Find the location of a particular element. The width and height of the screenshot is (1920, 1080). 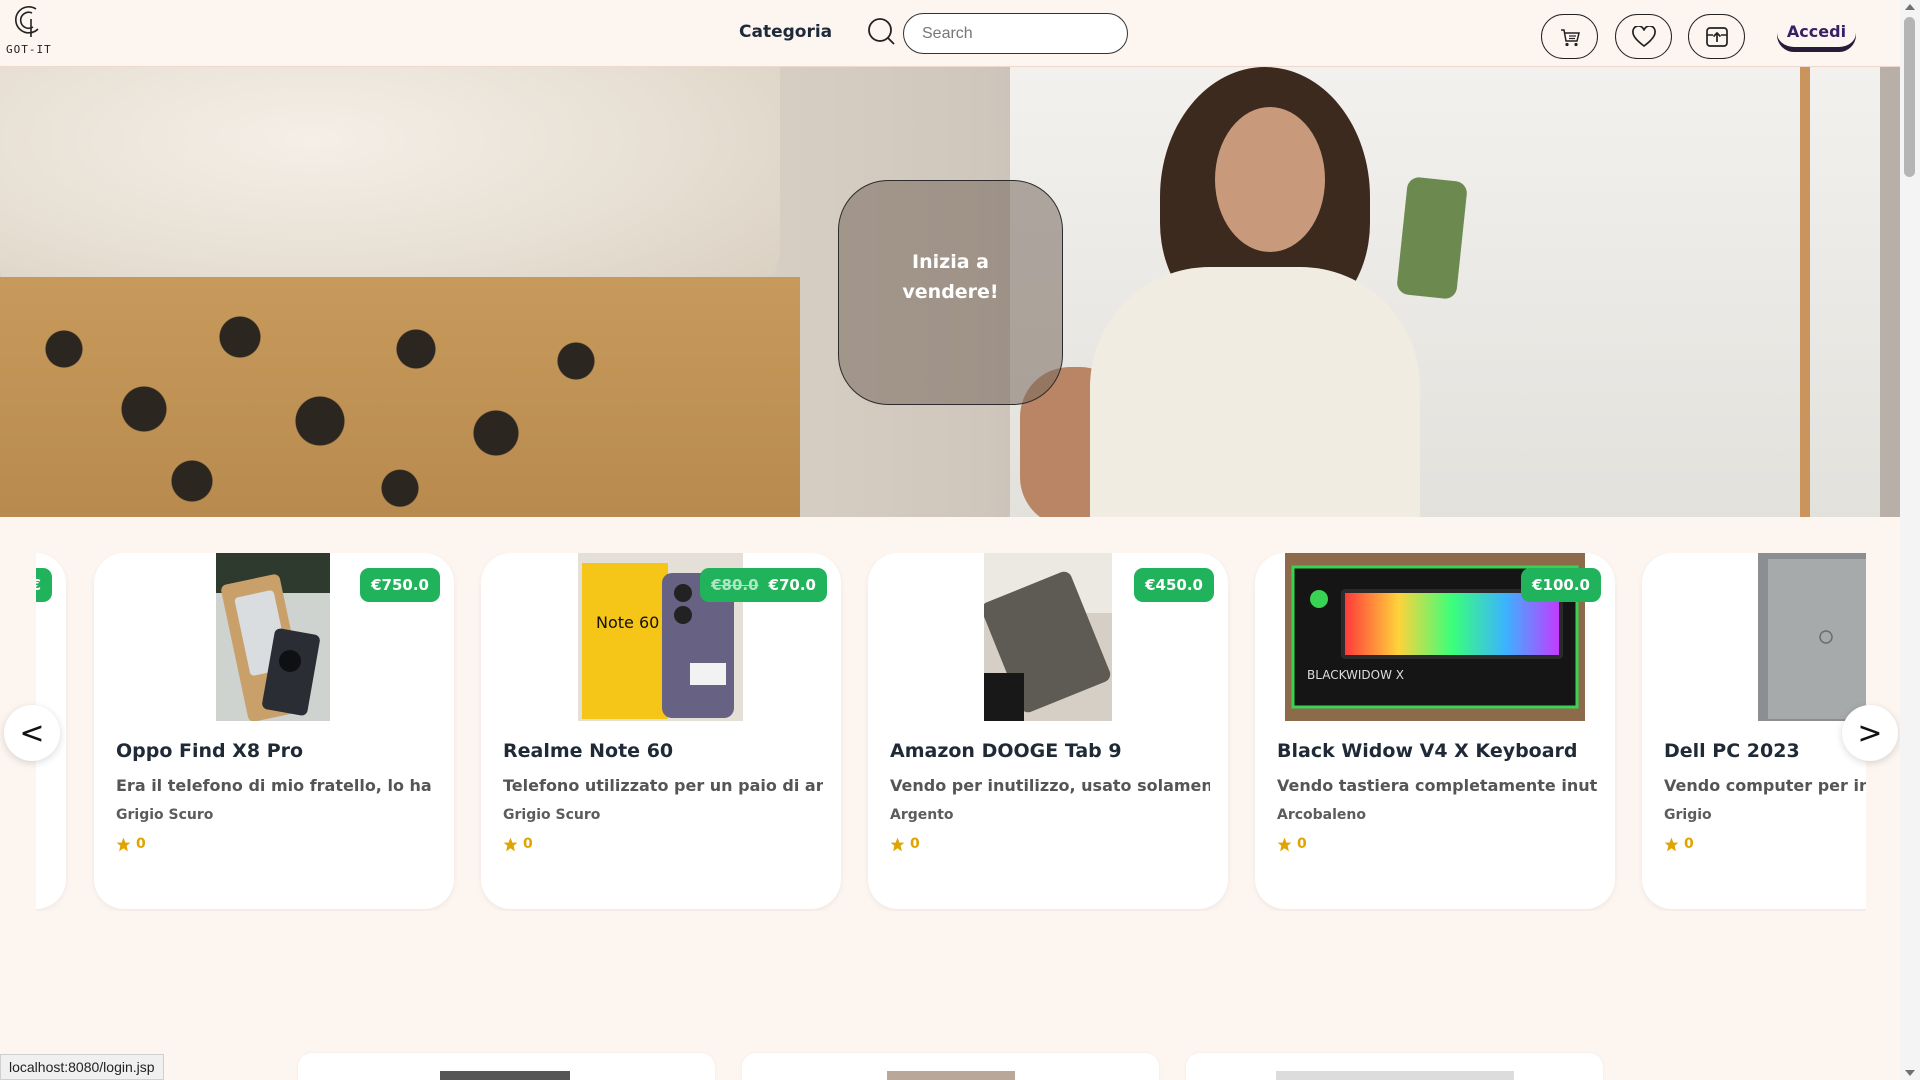

price-old: €80.0 is located at coordinates (735, 585).